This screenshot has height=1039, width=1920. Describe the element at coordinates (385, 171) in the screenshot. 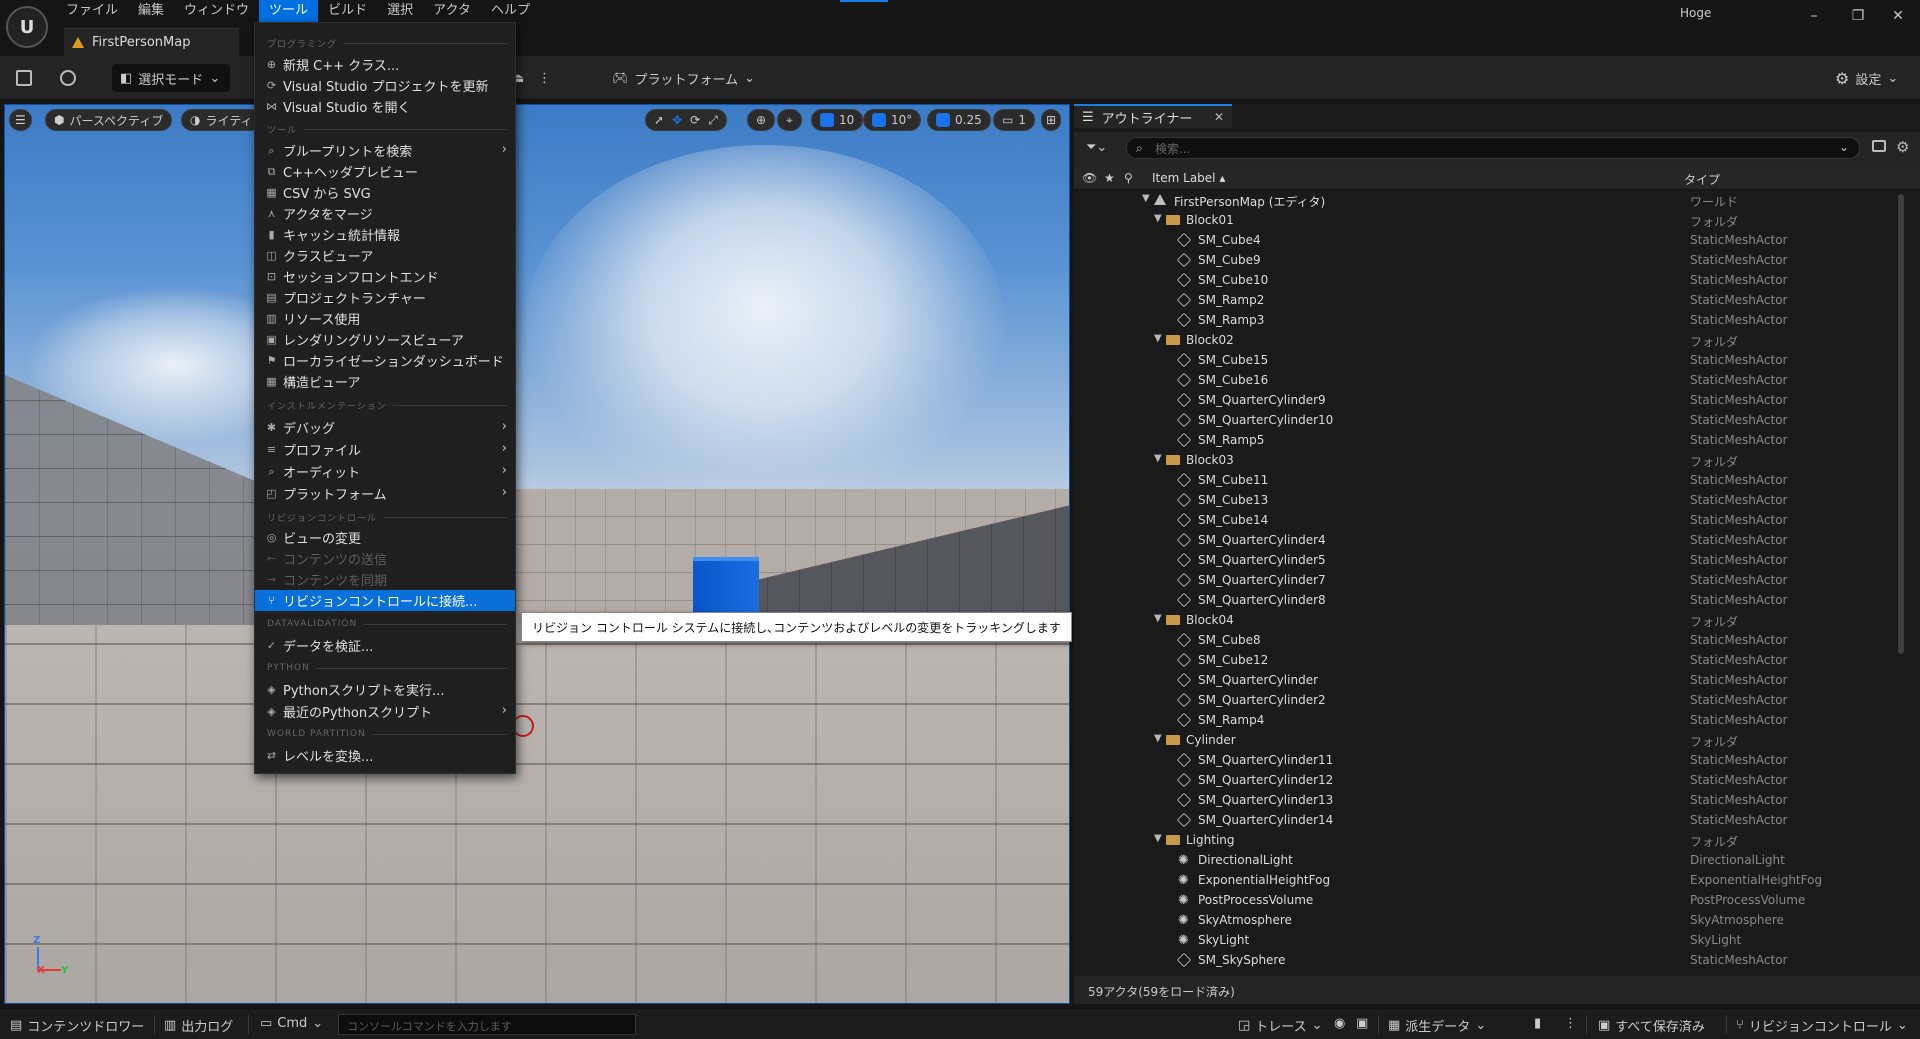

I see `menu-cpp-header-preview: ⧉ C++ヘッダプレビュー` at that location.